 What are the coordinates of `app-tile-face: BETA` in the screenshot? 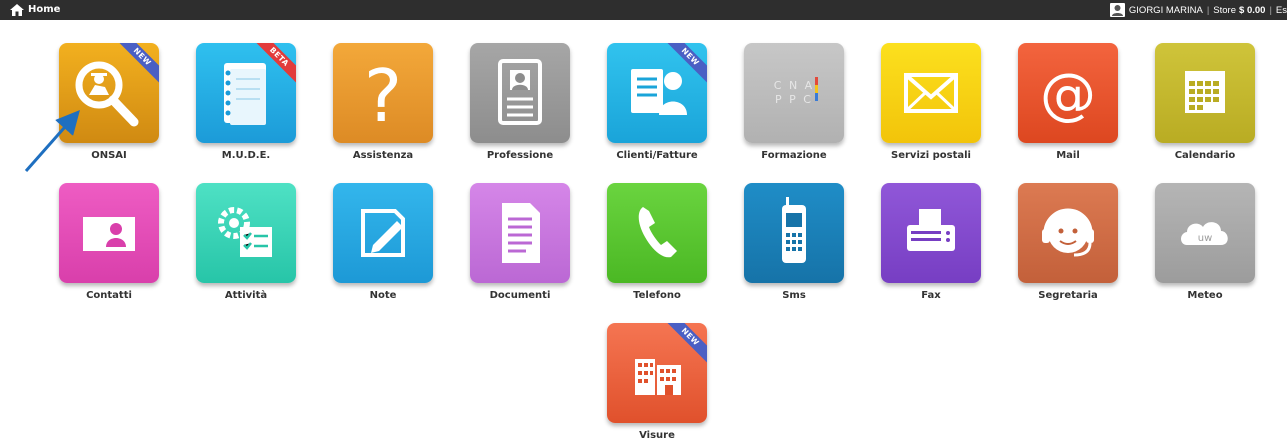 It's located at (246, 93).